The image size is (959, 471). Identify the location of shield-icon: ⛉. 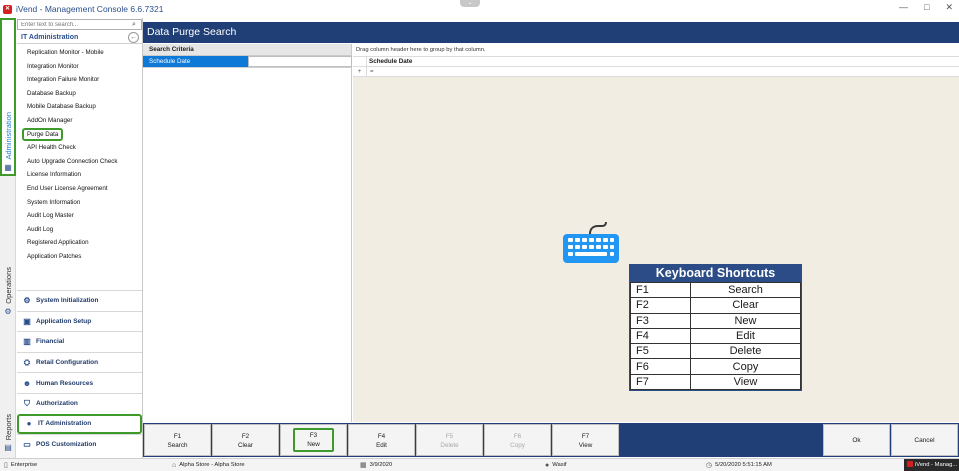
(27, 403).